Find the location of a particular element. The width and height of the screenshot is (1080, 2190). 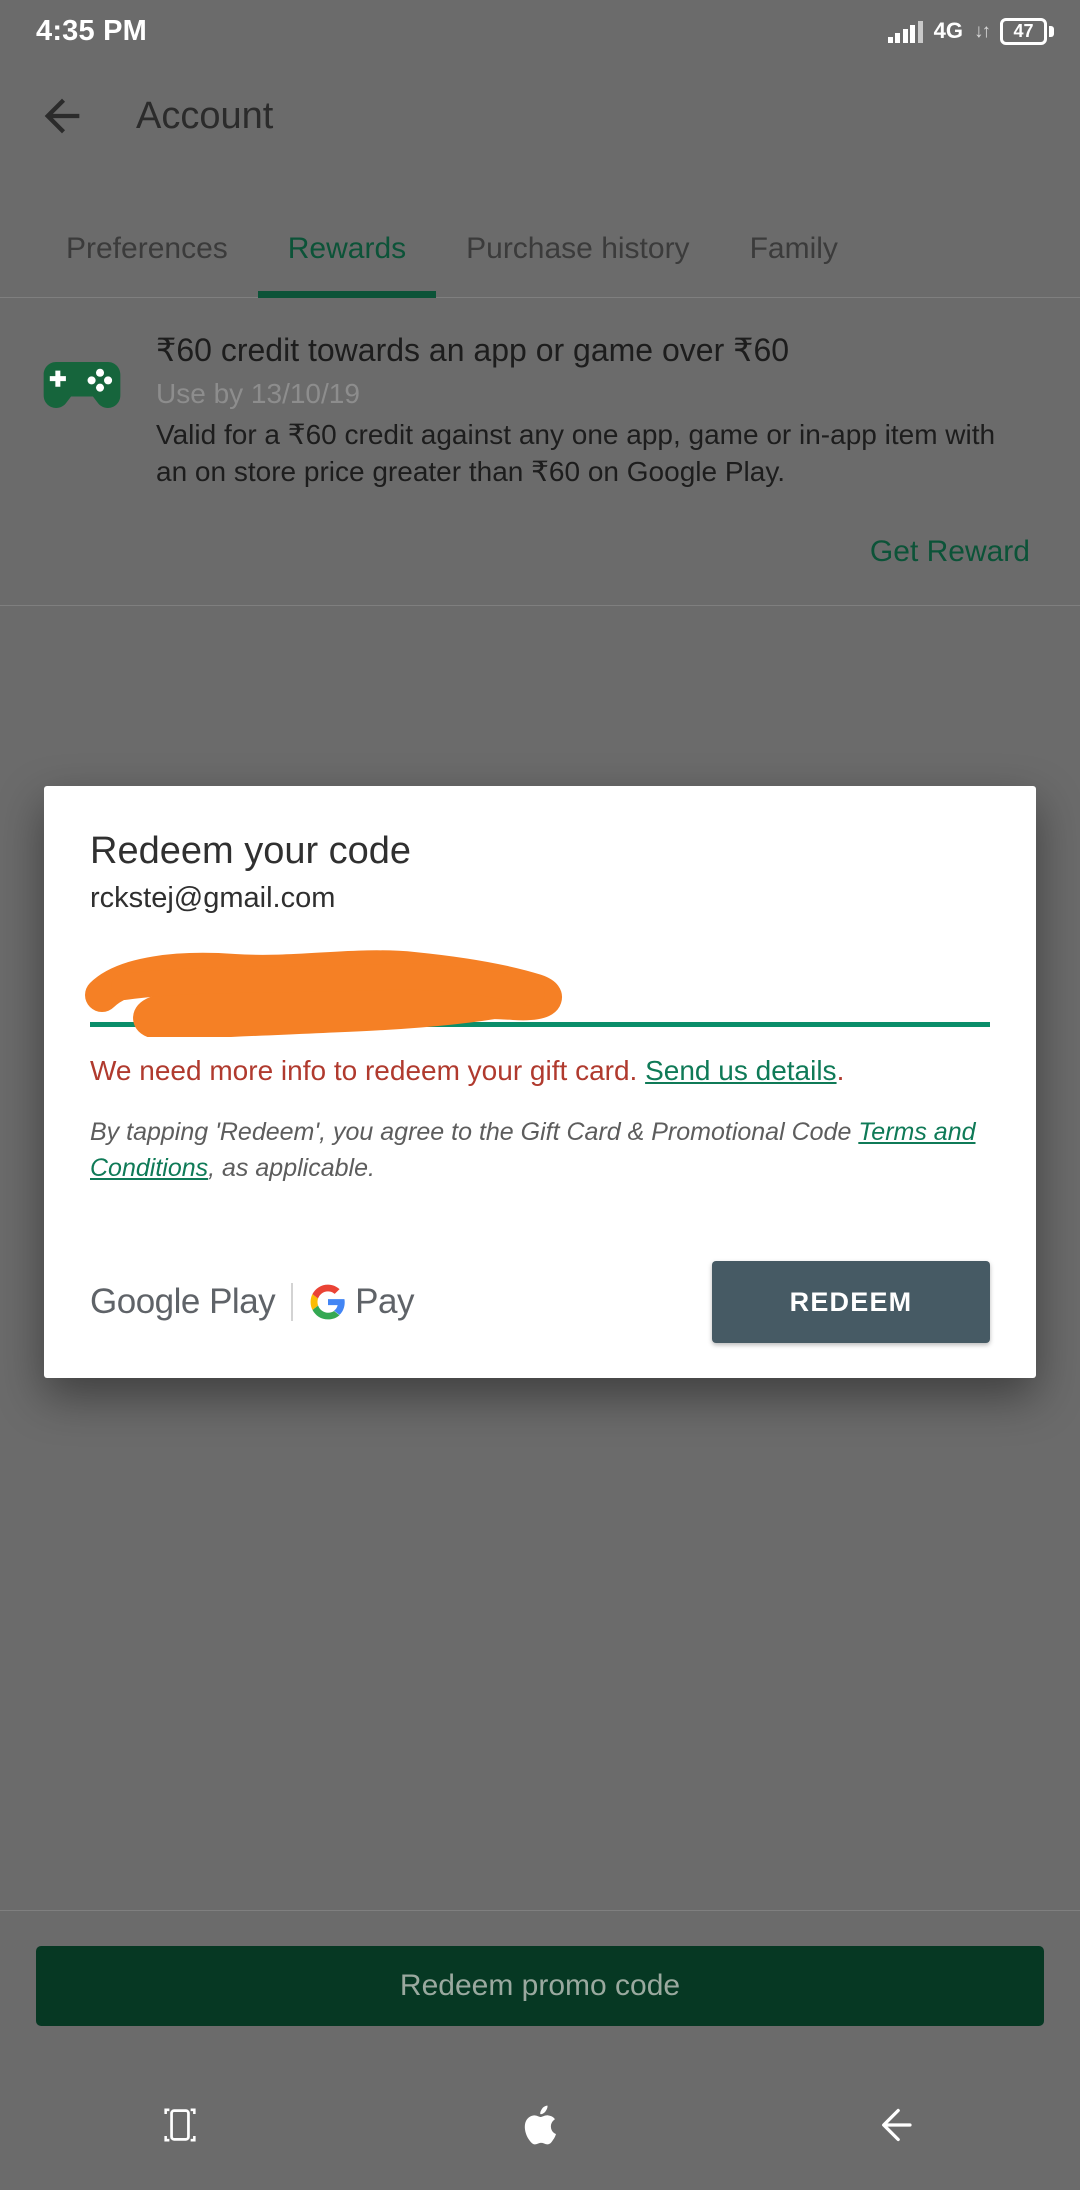

signal-bars-icon is located at coordinates (905, 31).